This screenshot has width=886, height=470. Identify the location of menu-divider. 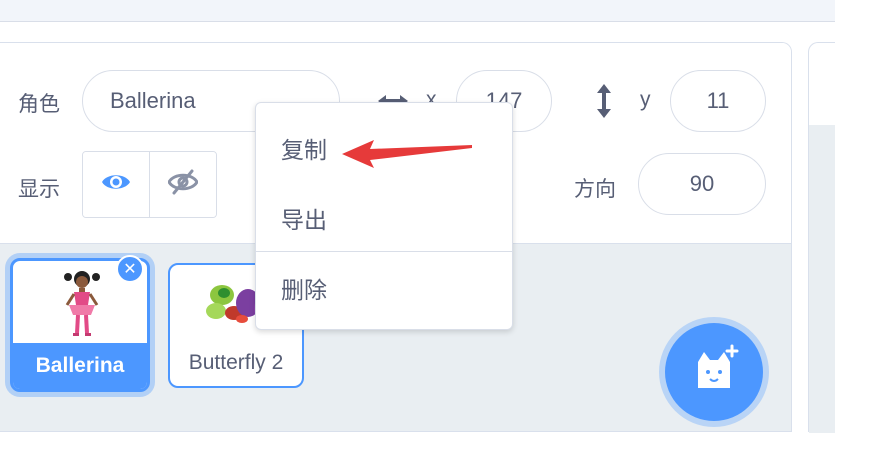
(384, 251).